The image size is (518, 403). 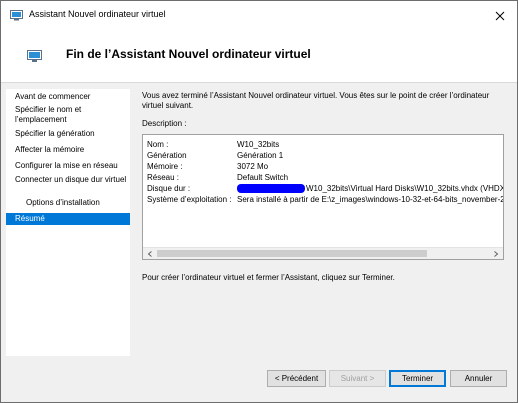 I want to click on close-icon, so click(x=500, y=16).